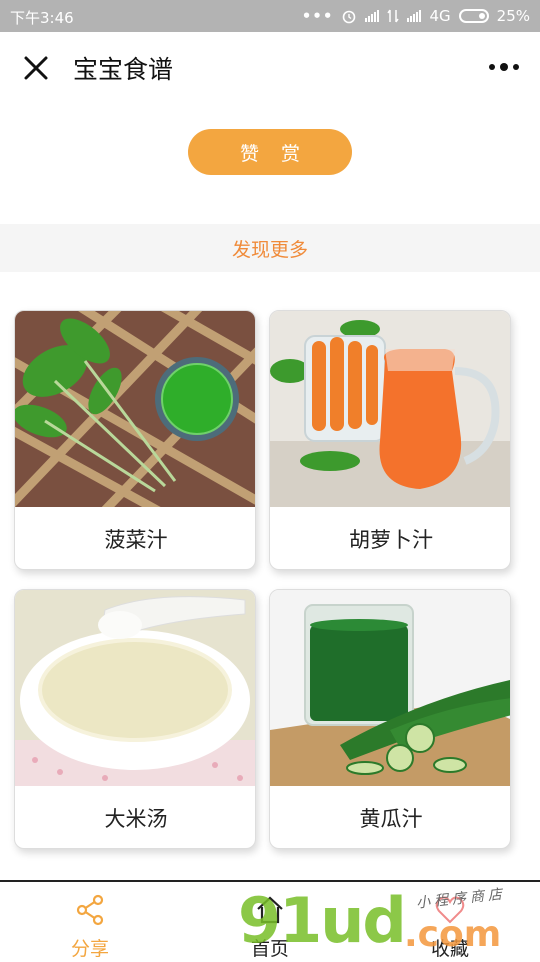  Describe the element at coordinates (317, 16) in the screenshot. I see `more-notifications-icon: •••` at that location.